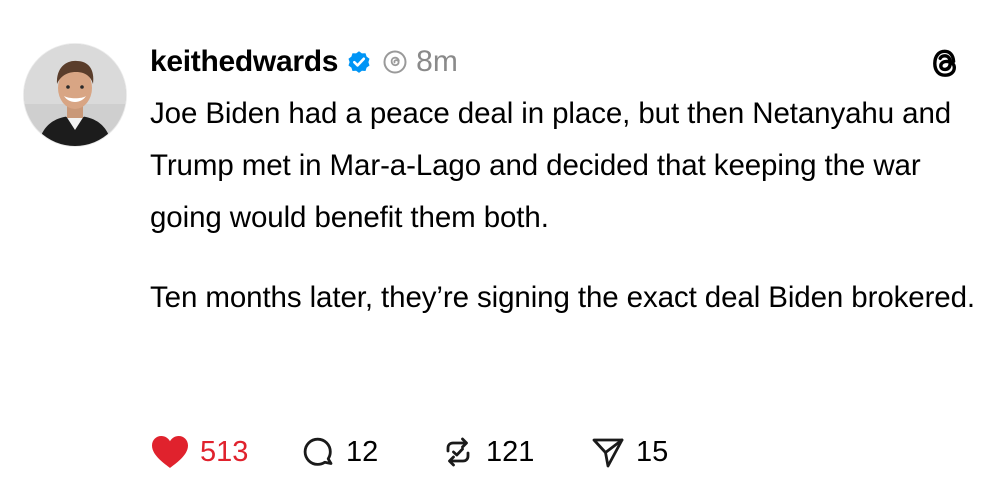  What do you see at coordinates (458, 452) in the screenshot?
I see `repost-icon` at bounding box center [458, 452].